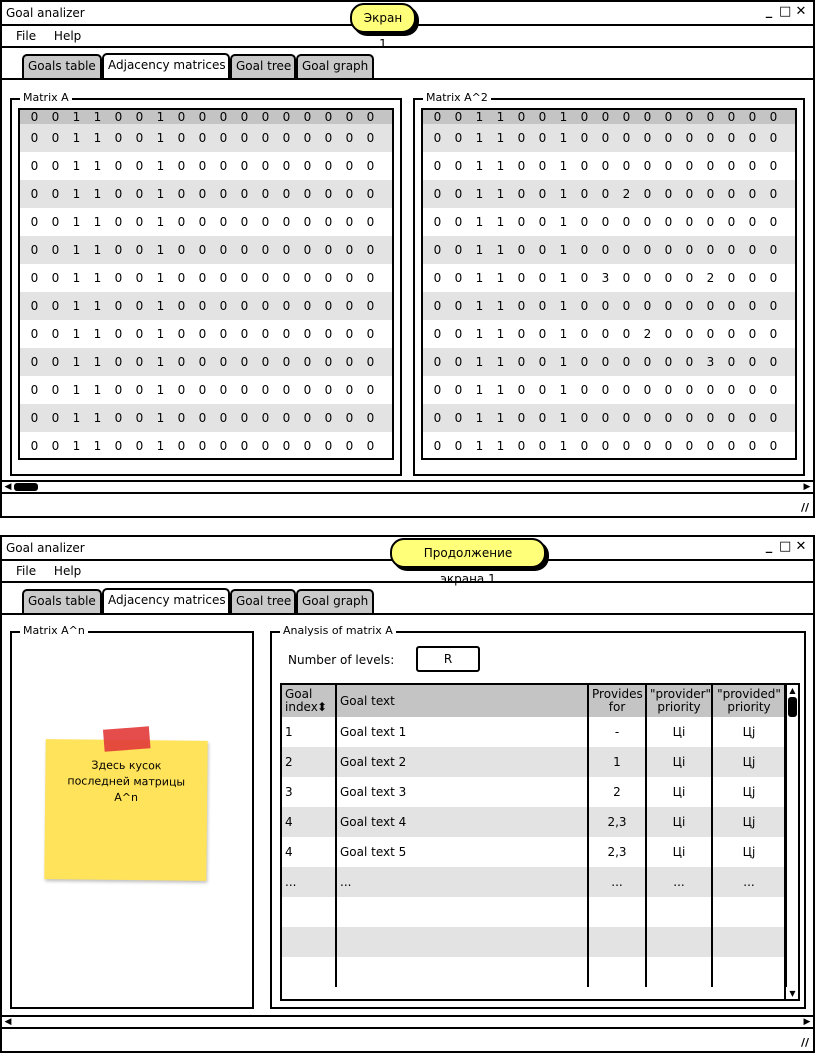 Image resolution: width=815 pixels, height=1053 pixels. What do you see at coordinates (605, 278) in the screenshot?
I see `matrix-cell: 3` at bounding box center [605, 278].